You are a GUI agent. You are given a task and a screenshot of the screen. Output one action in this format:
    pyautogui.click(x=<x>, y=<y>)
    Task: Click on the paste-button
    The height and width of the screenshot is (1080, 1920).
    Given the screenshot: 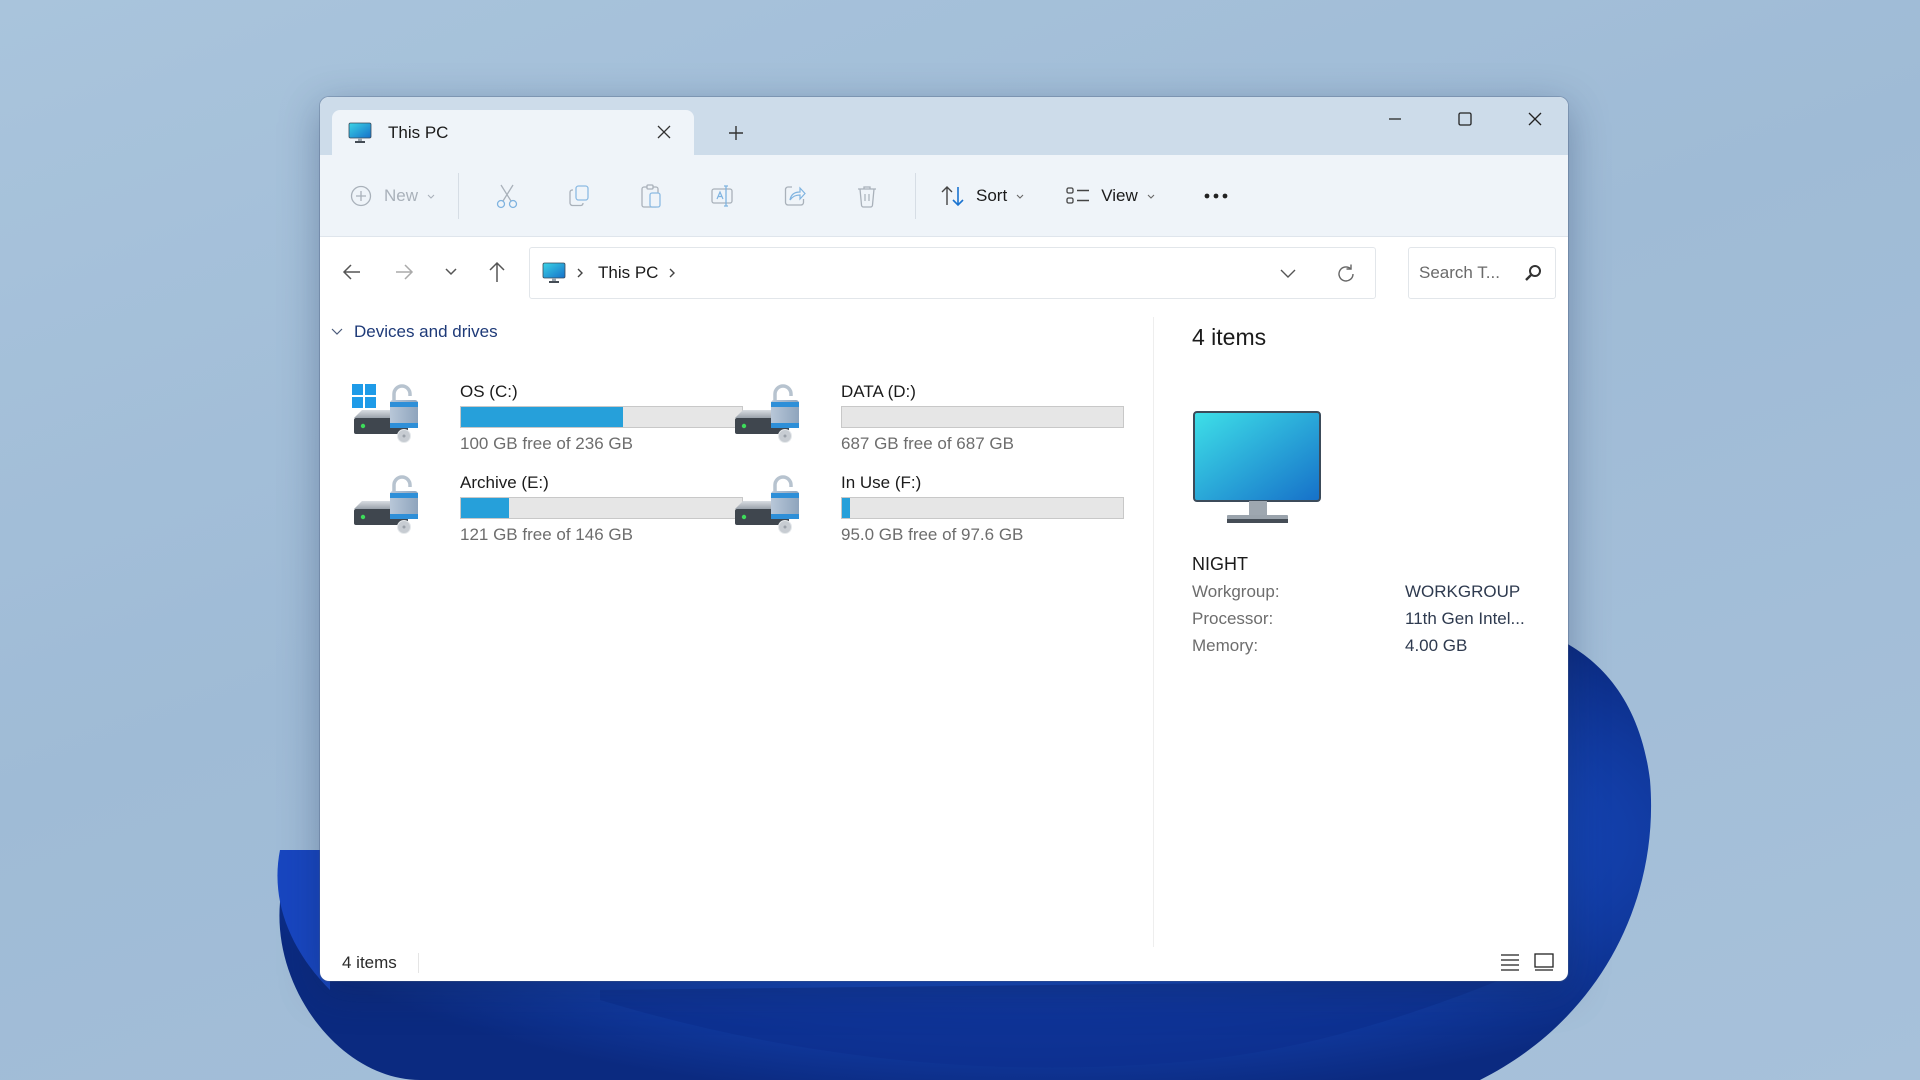 What is the action you would take?
    pyautogui.click(x=651, y=196)
    